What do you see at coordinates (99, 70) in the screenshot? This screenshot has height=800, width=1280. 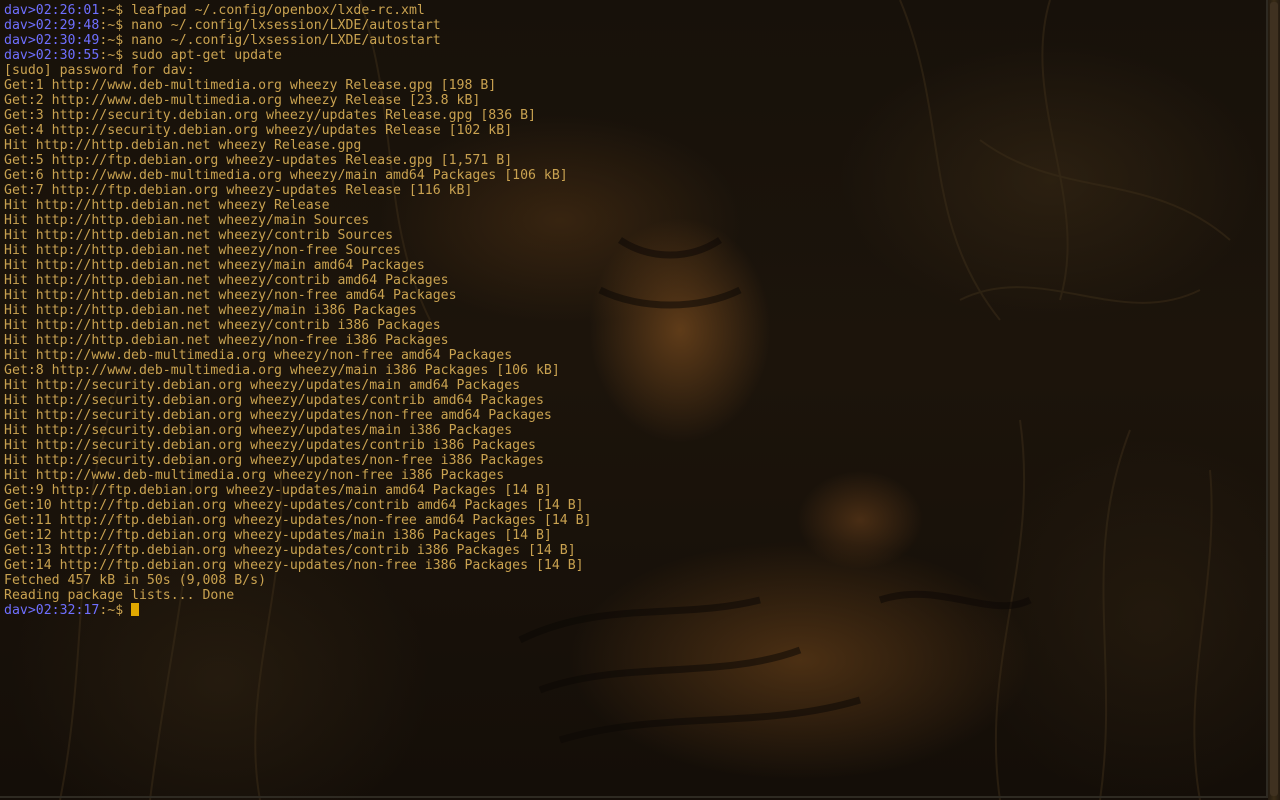 I see `output-line: [sudo] password for dav:` at bounding box center [99, 70].